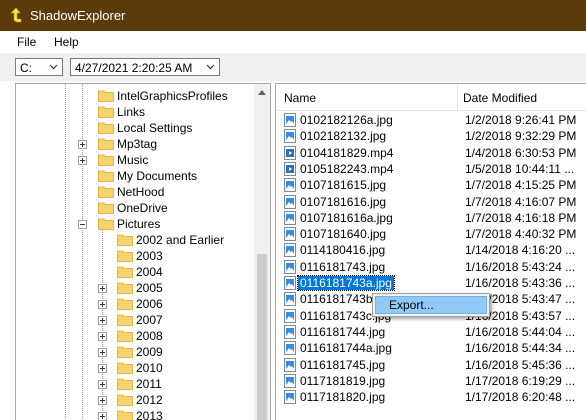  I want to click on file-row: 0107181615.jpg 1/7/2018 4:15:25 PM, so click(431, 185).